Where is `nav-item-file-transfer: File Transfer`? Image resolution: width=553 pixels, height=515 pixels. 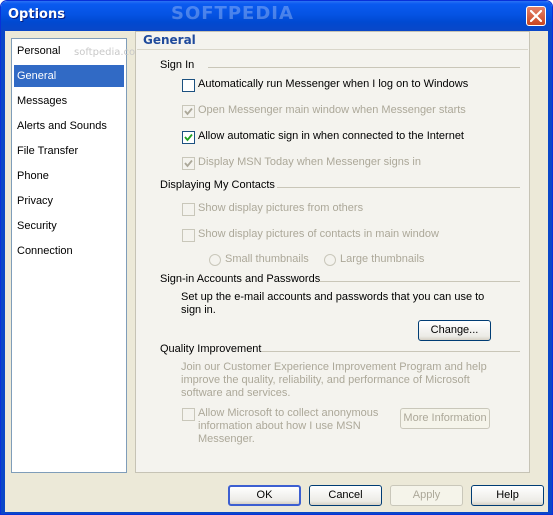
nav-item-file-transfer: File Transfer is located at coordinates (69, 151).